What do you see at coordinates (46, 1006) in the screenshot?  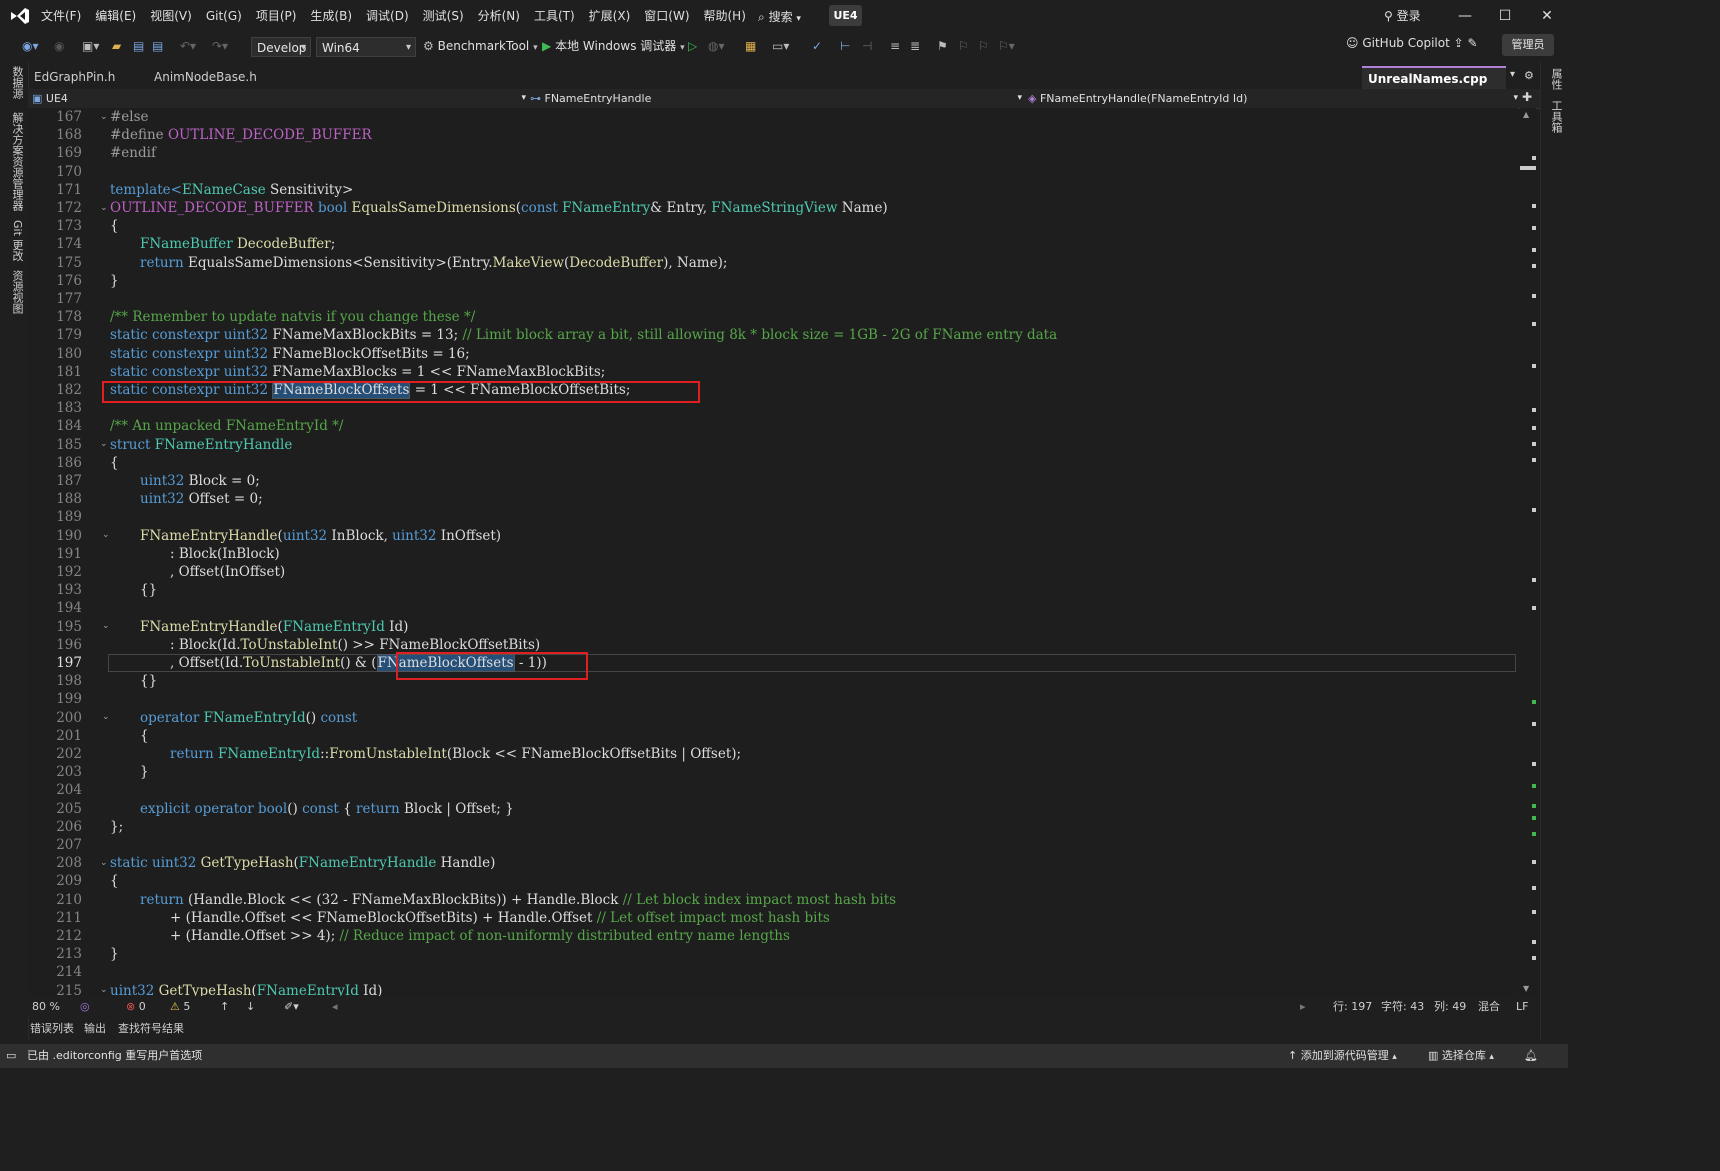 I see `zoom-level: 80 %` at bounding box center [46, 1006].